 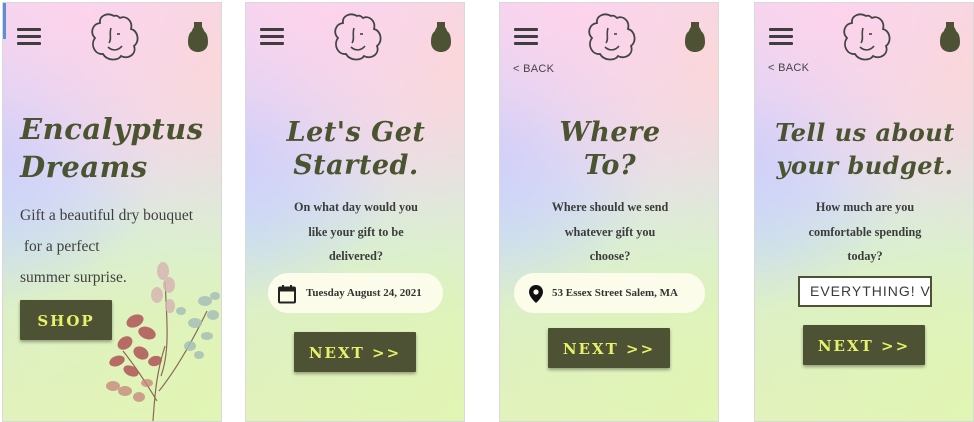 What do you see at coordinates (865, 256) in the screenshot?
I see `question-line: today?` at bounding box center [865, 256].